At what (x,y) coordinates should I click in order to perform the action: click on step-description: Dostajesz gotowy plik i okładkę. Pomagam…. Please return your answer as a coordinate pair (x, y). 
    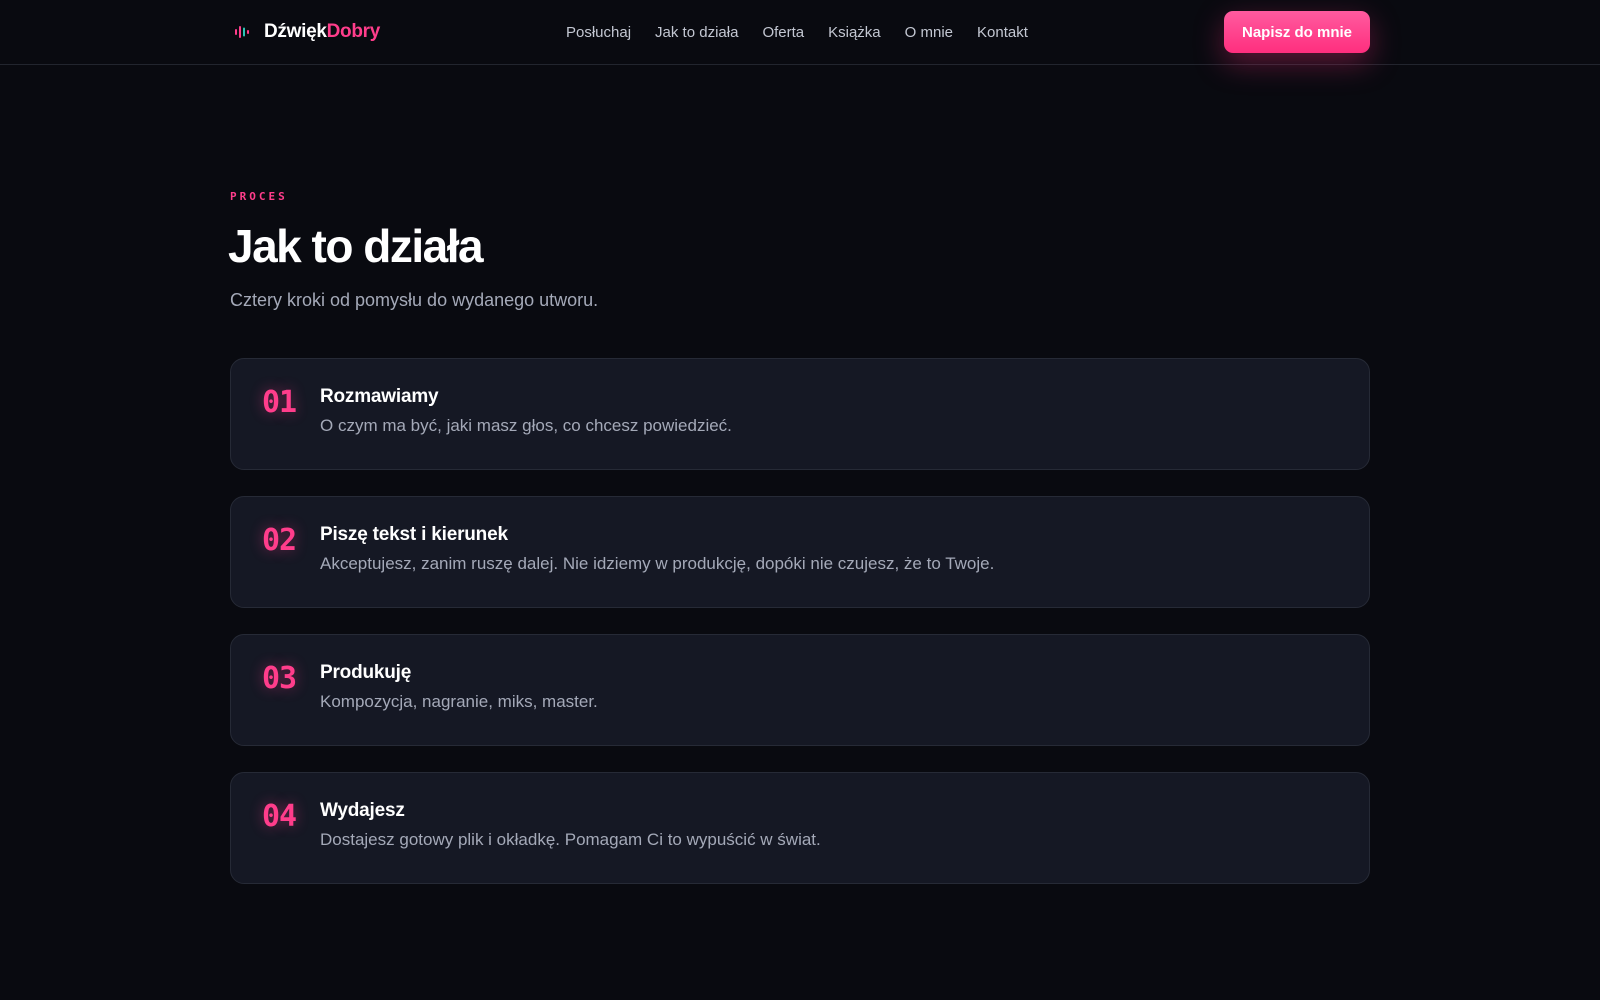
    Looking at the image, I should click on (570, 839).